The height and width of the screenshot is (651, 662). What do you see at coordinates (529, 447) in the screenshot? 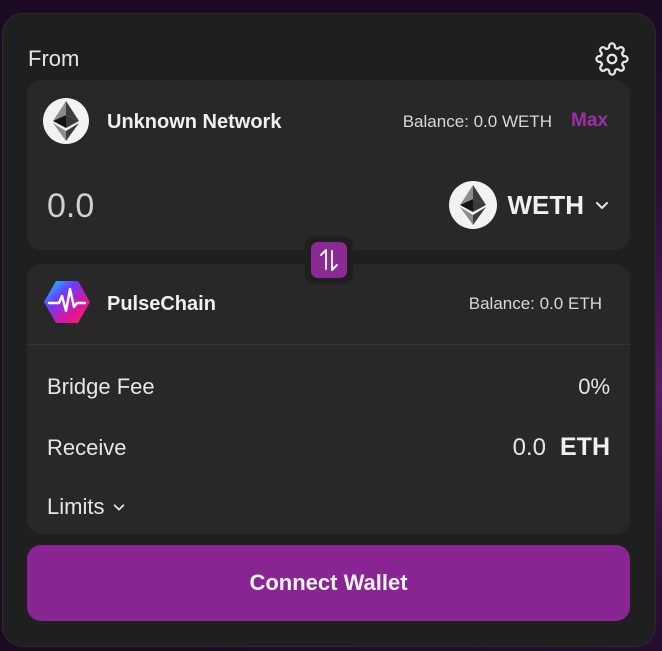
I see `receive-amount: 0.0` at bounding box center [529, 447].